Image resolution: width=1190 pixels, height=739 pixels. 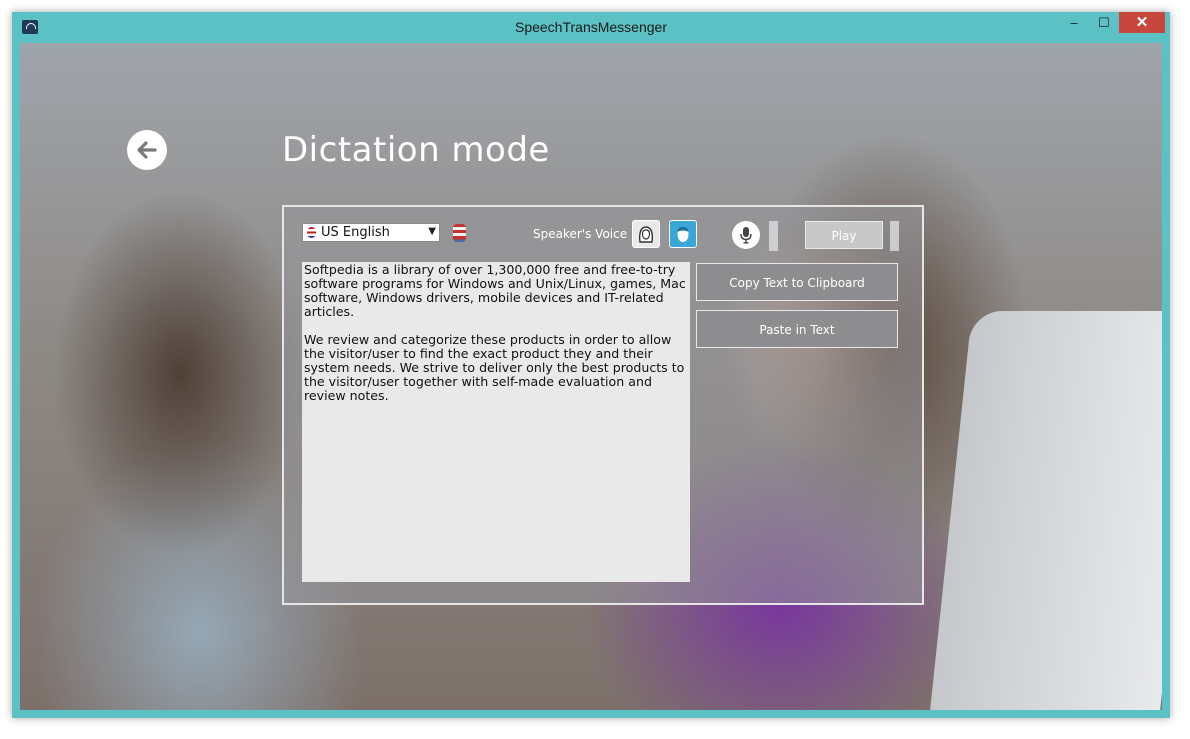 I want to click on chevron-down-icon: ▼, so click(x=432, y=231).